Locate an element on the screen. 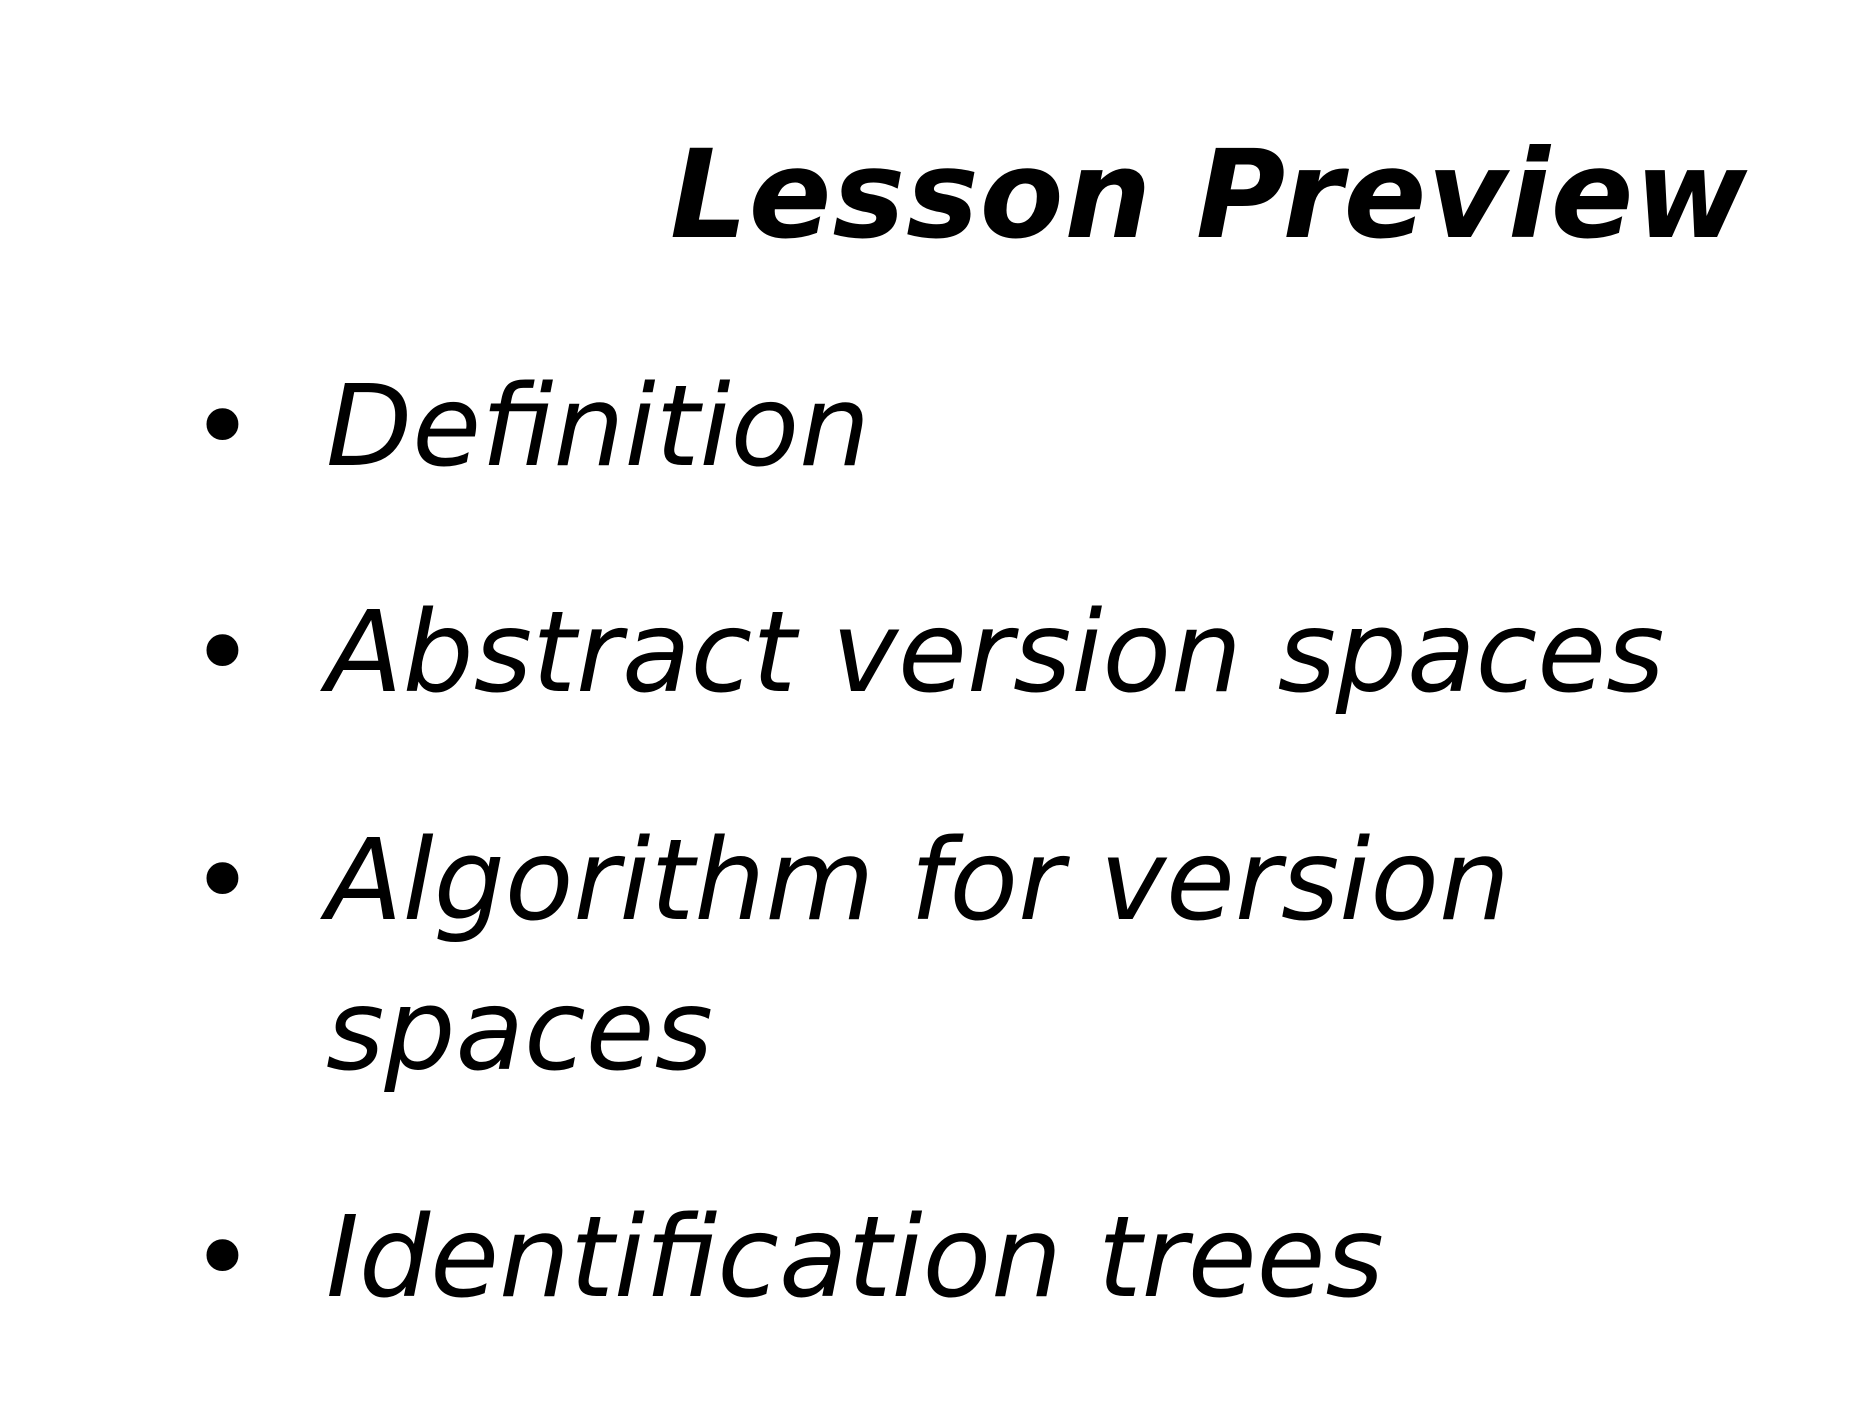 This screenshot has height=1415, width=1850. bullet-text: Algorithm for version spaces is located at coordinates (918, 956).